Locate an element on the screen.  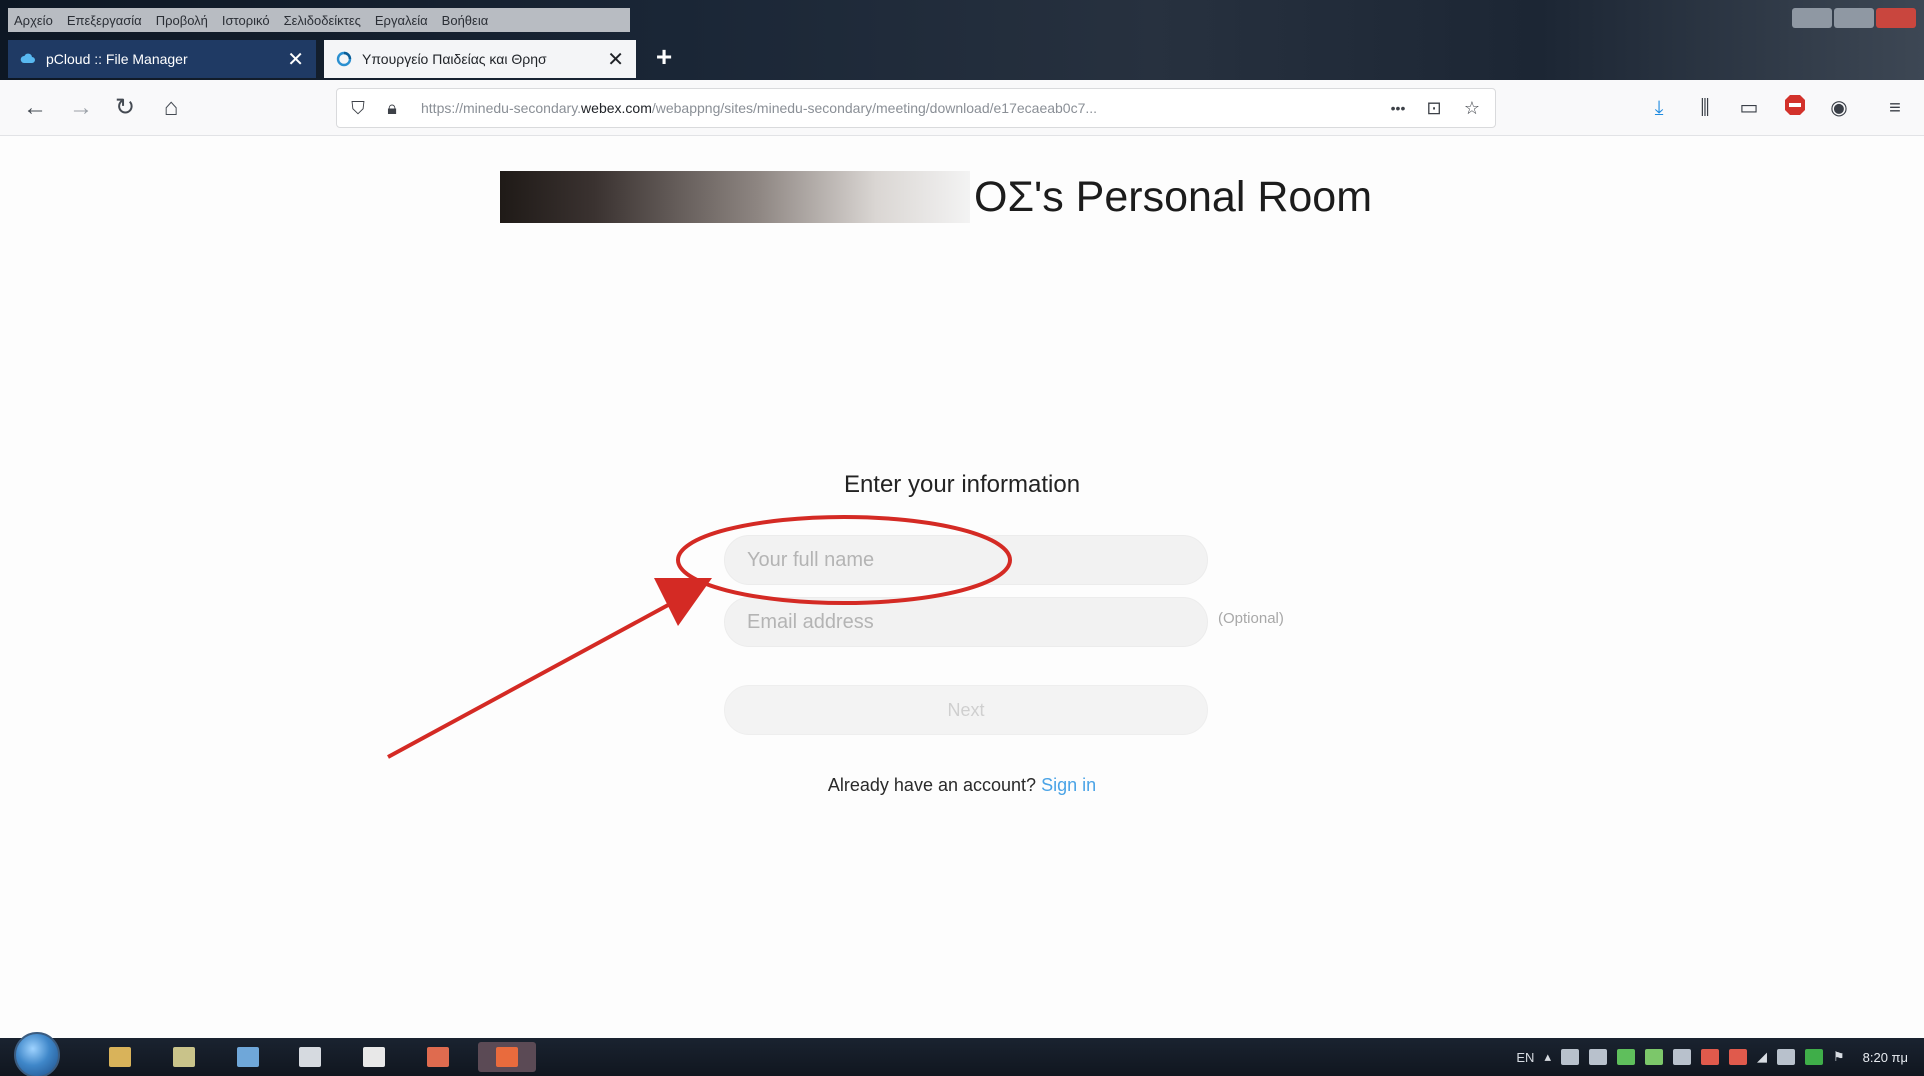
url-domain: webex.com is located at coordinates (616, 108).